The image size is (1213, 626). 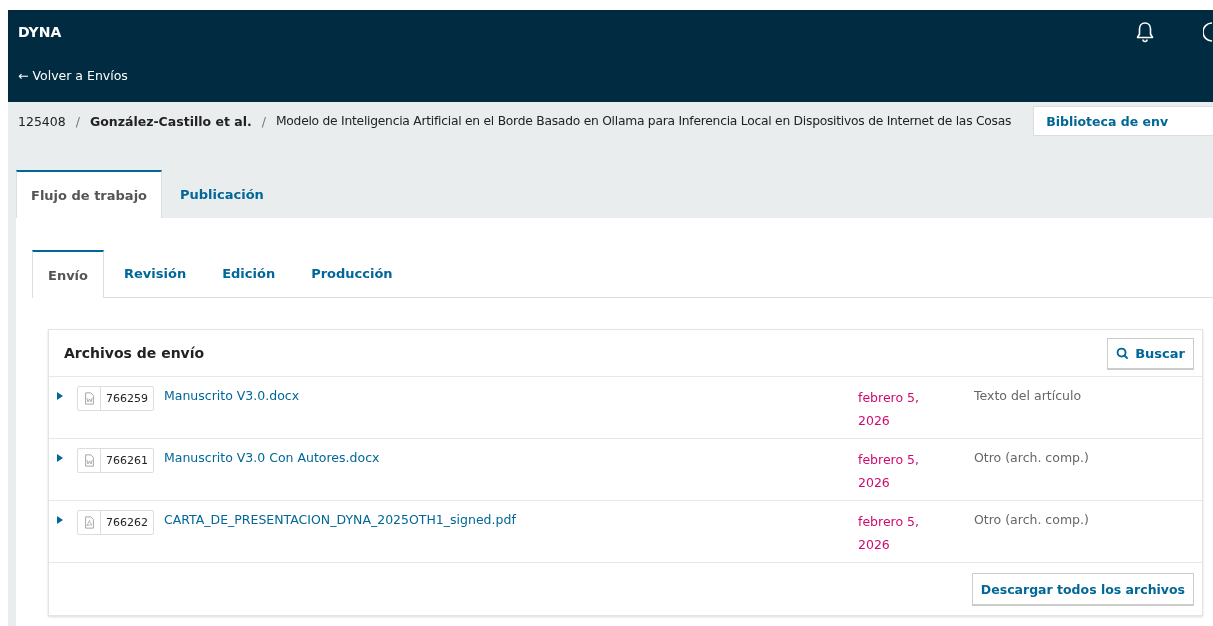 What do you see at coordinates (170, 121) in the screenshot?
I see `authors: González-Castillo et al.` at bounding box center [170, 121].